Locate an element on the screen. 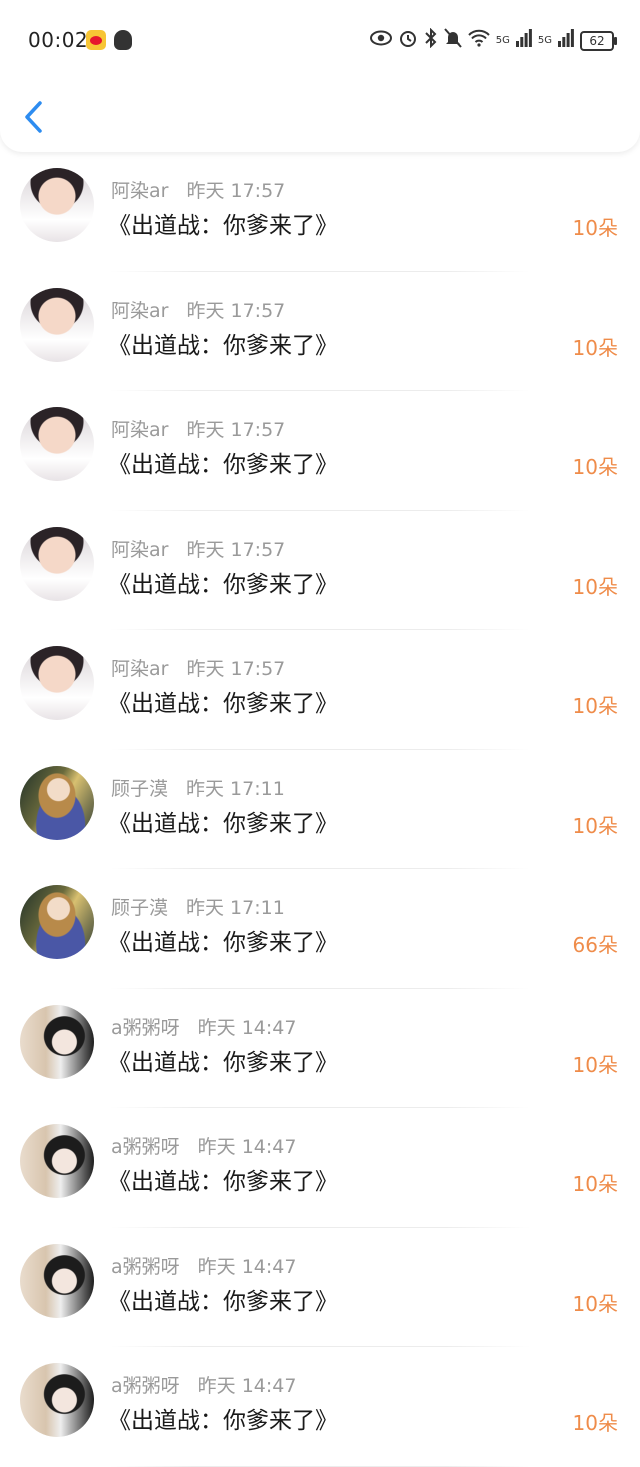 Image resolution: width=640 pixels, height=1467 pixels. back-button is located at coordinates (34, 118).